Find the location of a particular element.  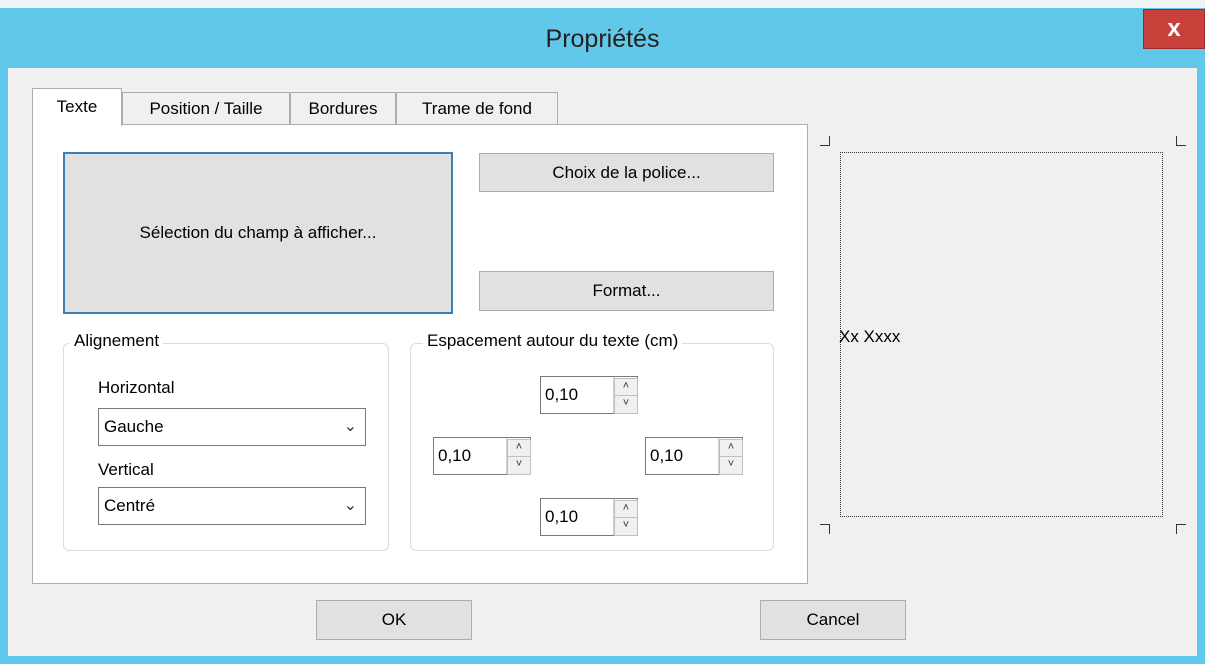

tab-texte: Texte is located at coordinates (77, 107).